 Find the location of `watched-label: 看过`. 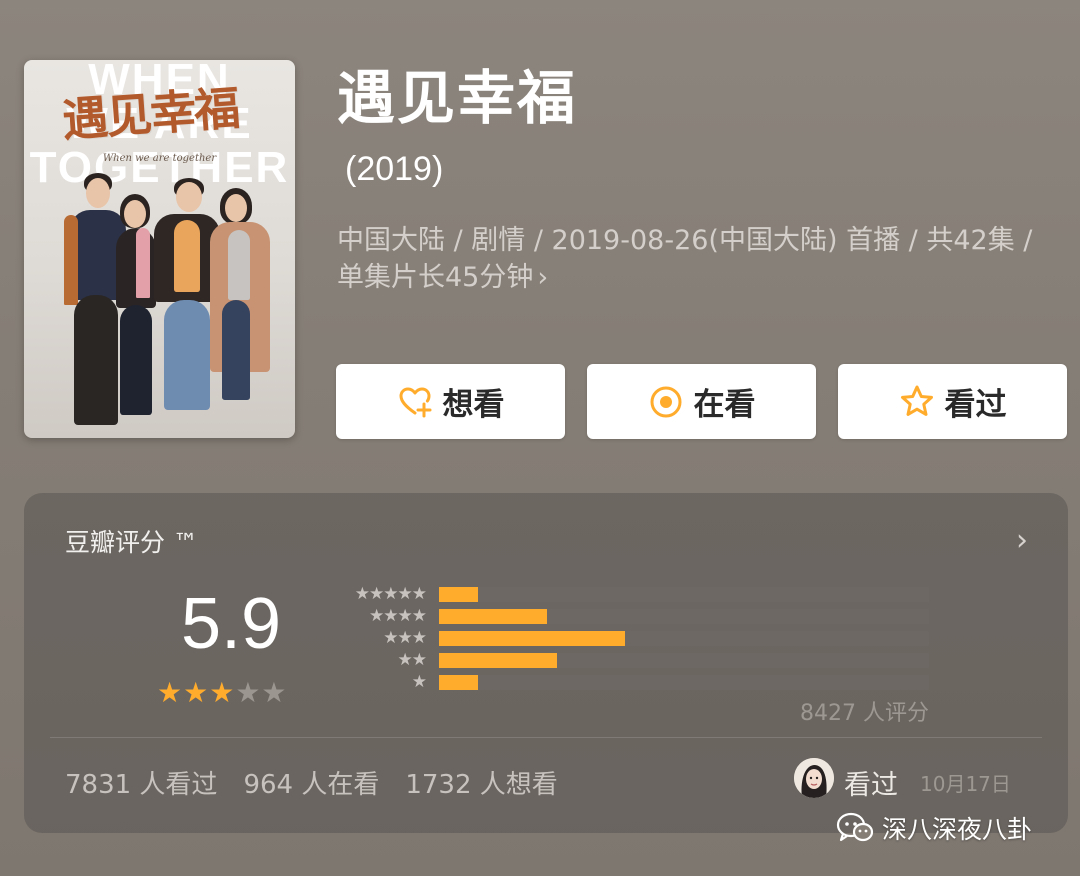

watched-label: 看过 is located at coordinates (975, 405).